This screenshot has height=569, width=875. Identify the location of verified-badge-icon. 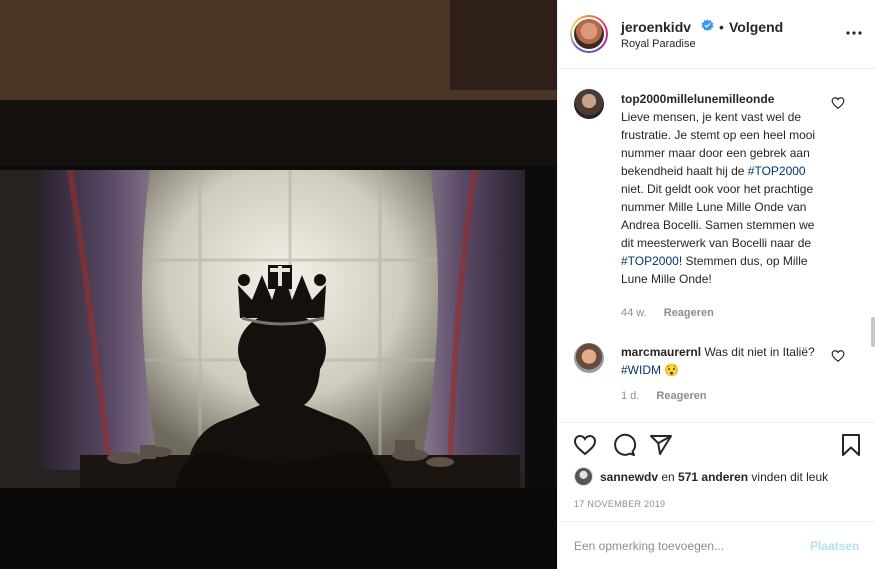
(707, 25).